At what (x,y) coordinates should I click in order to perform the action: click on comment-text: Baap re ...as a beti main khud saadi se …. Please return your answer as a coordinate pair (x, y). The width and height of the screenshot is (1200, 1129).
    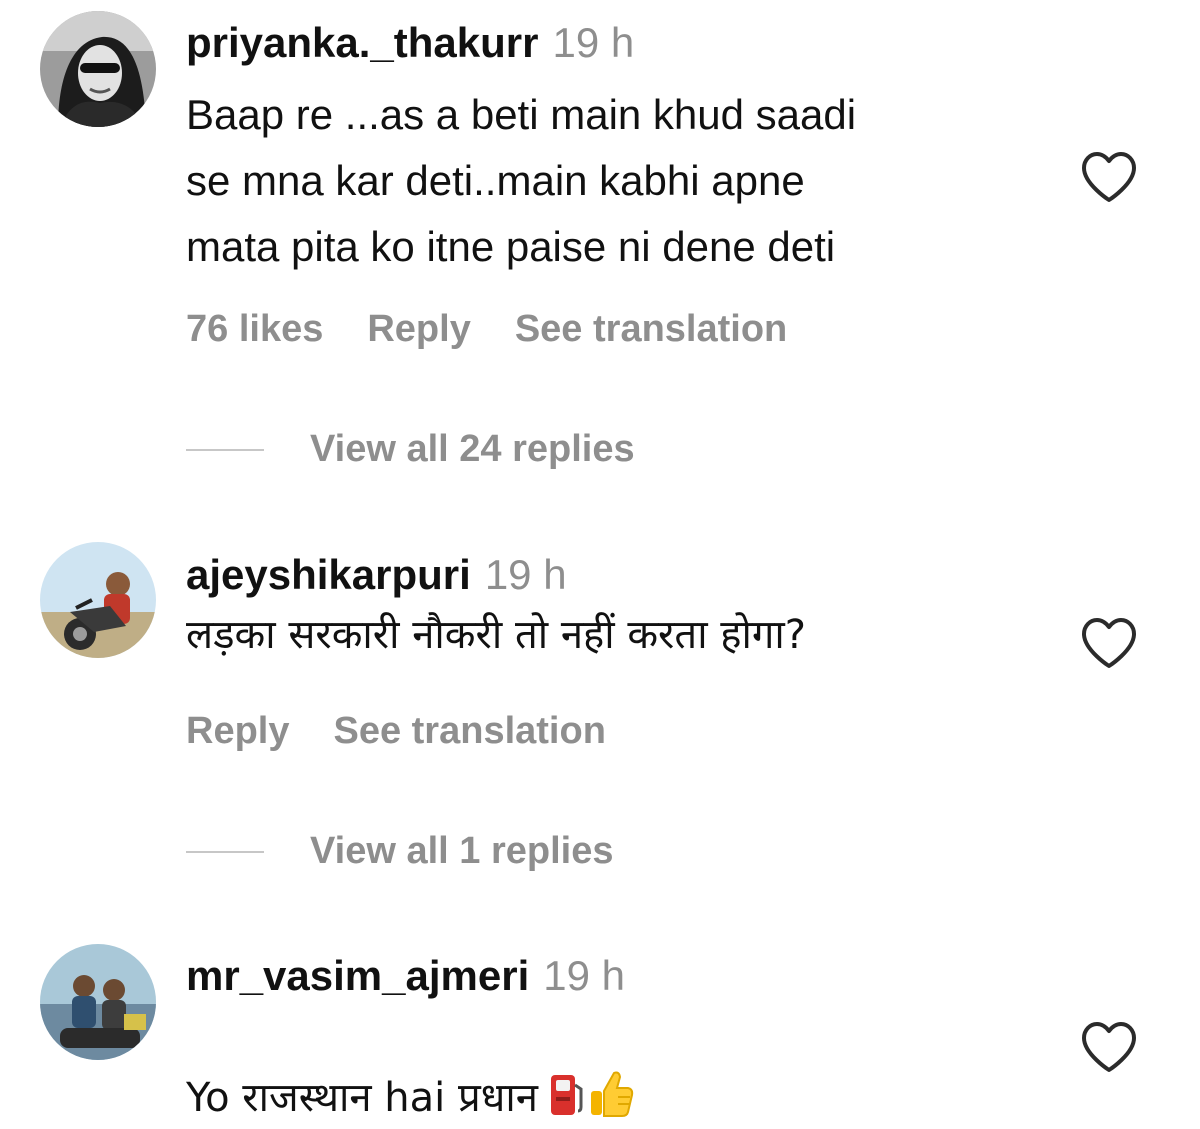
    Looking at the image, I should click on (521, 180).